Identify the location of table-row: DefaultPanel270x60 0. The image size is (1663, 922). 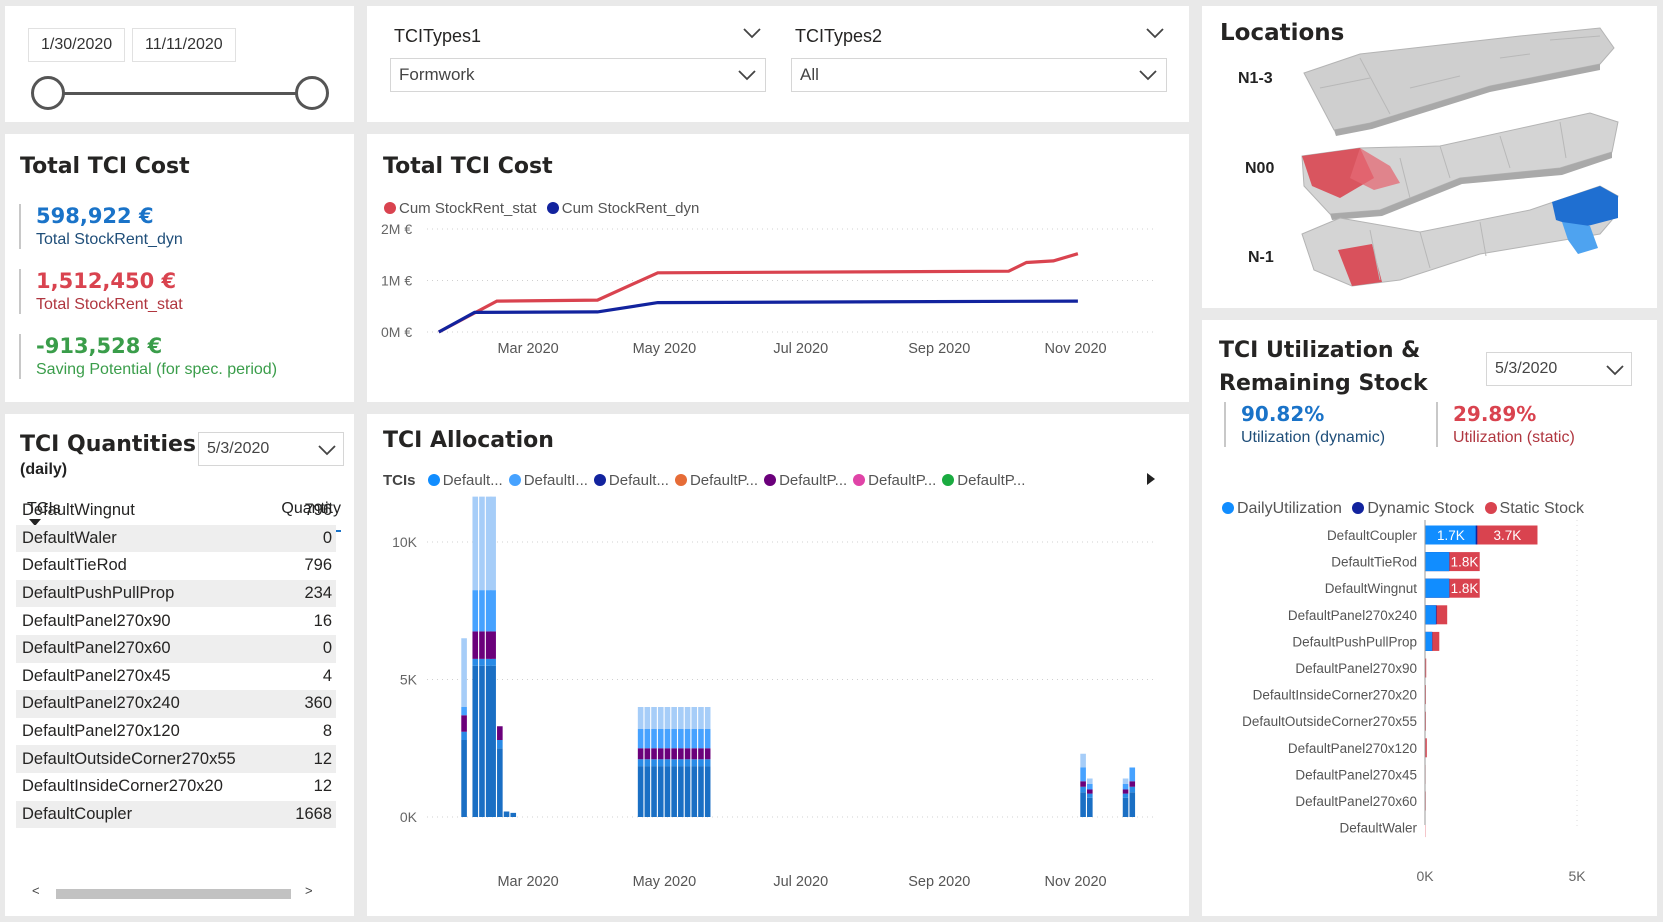
(176, 648).